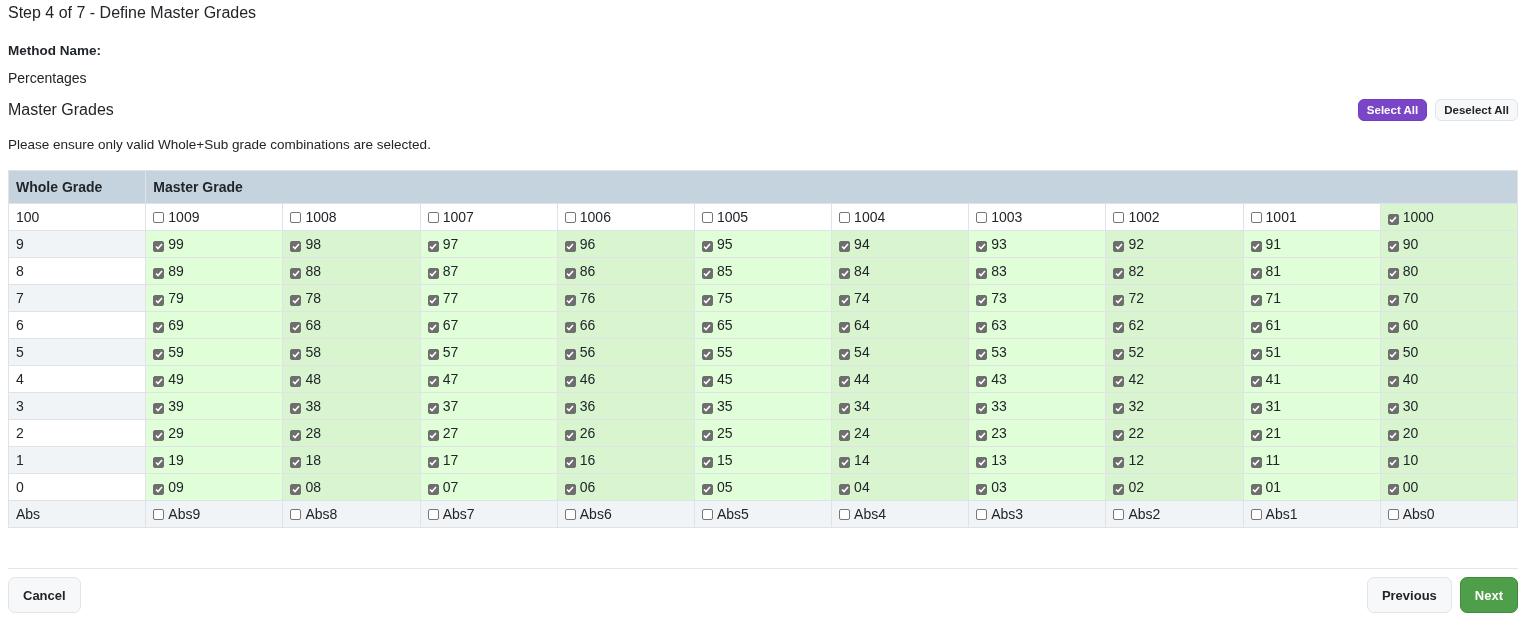 The image size is (1530, 630). Describe the element at coordinates (1392, 110) in the screenshot. I see `select-all-button: Select All` at that location.